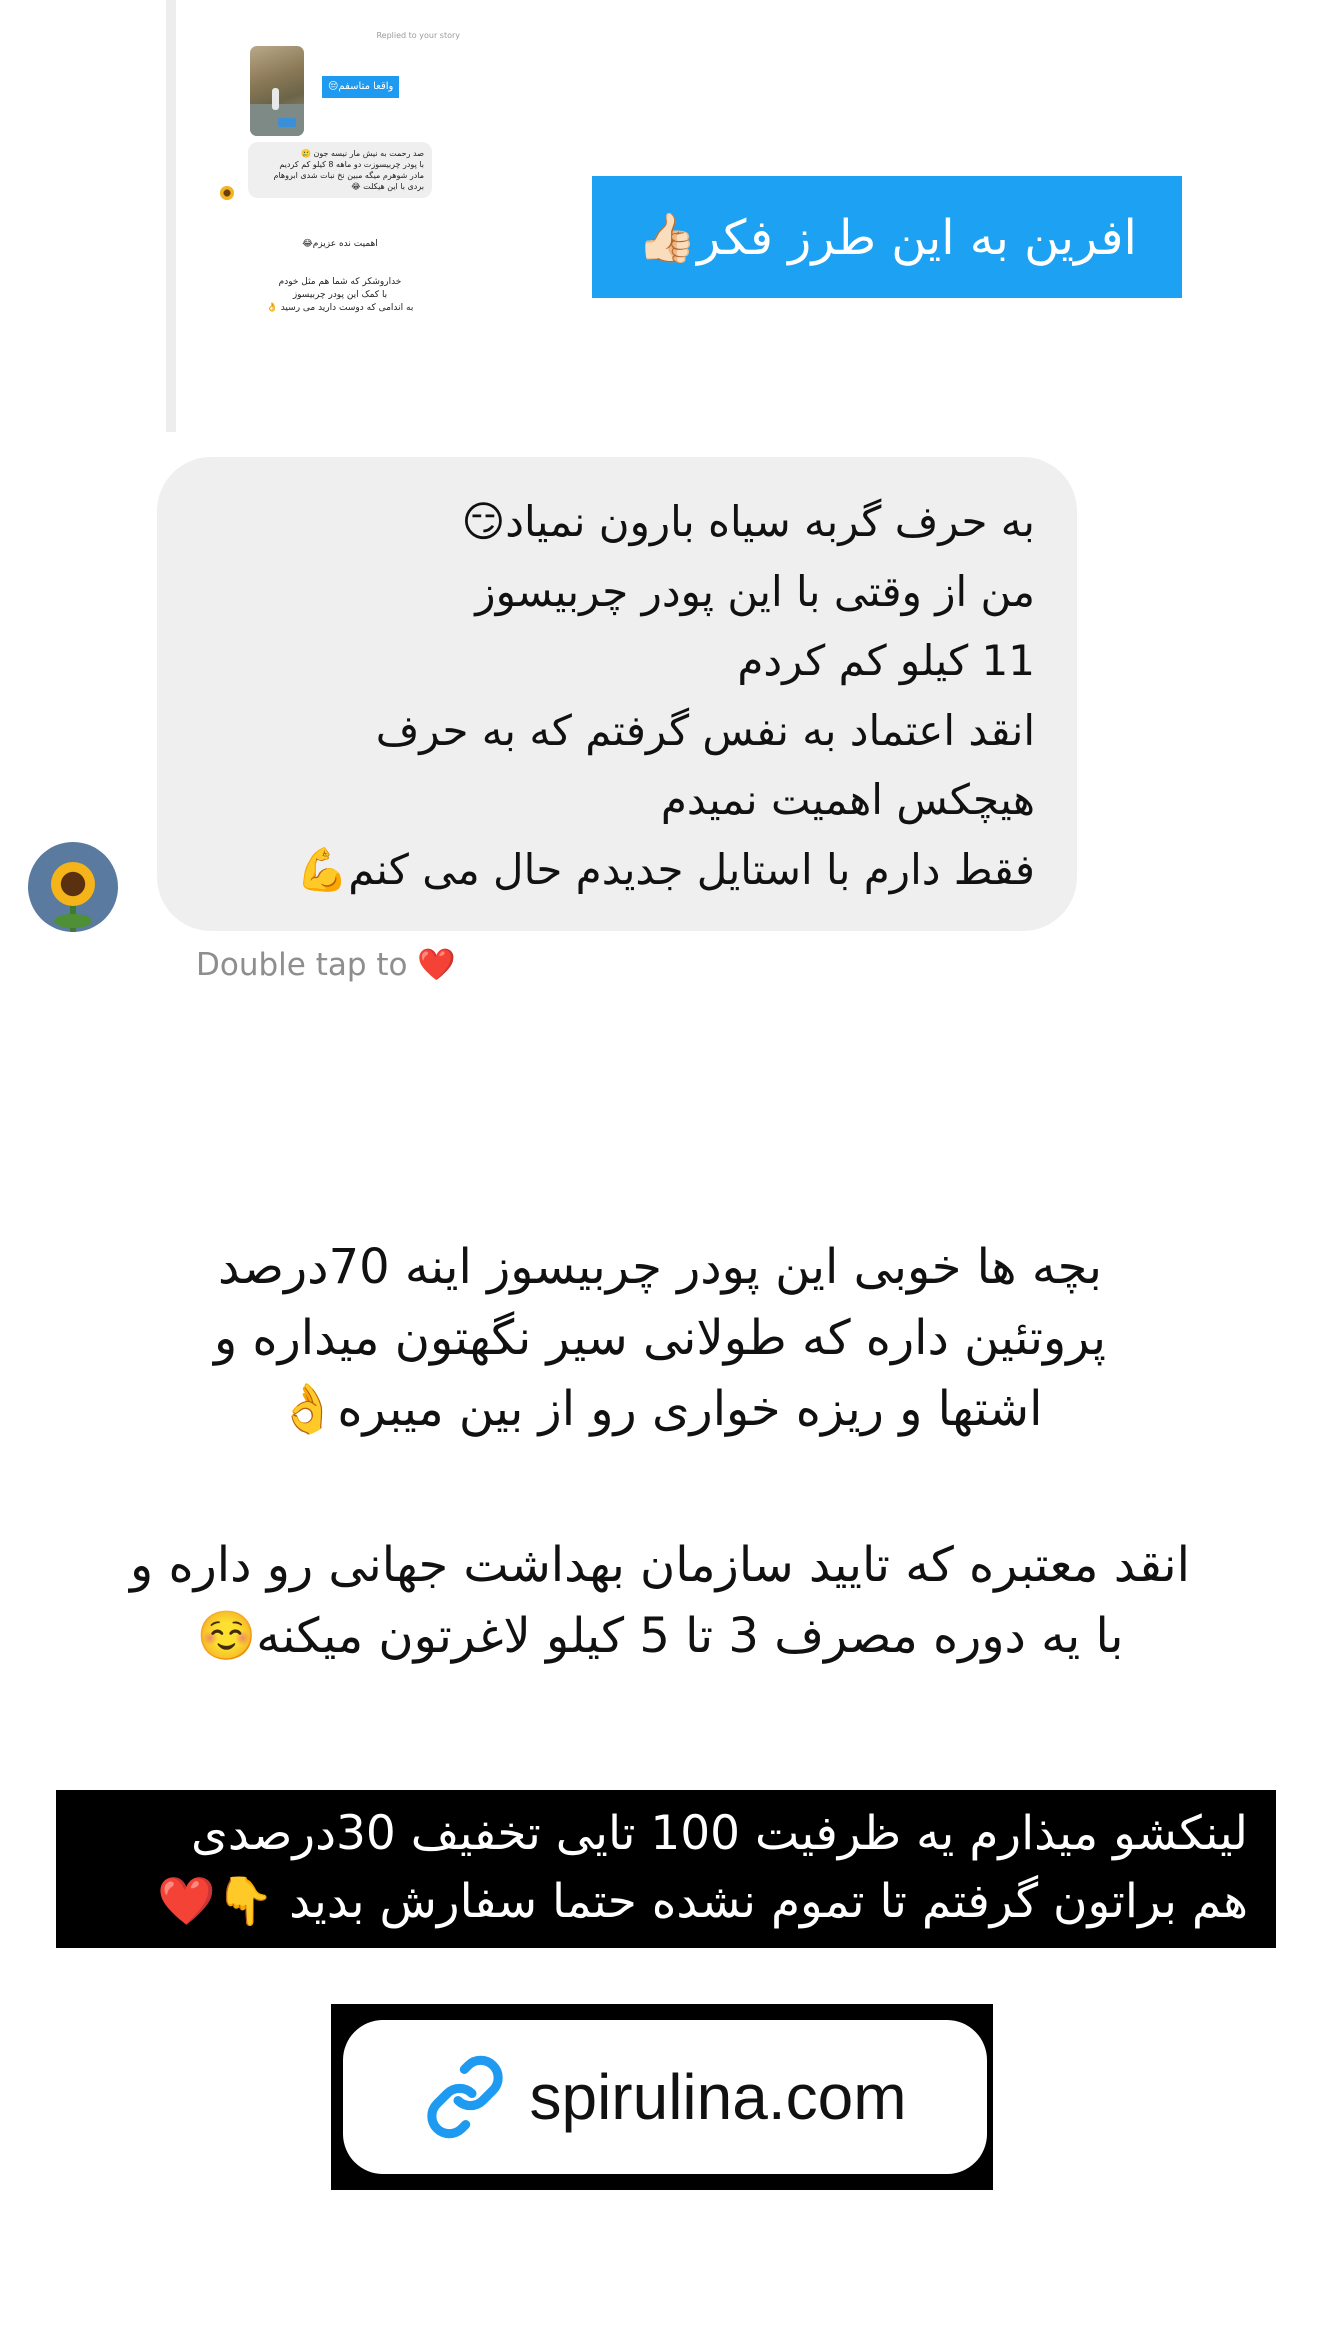  What do you see at coordinates (718, 2097) in the screenshot?
I see `link-url: spirulina.com` at bounding box center [718, 2097].